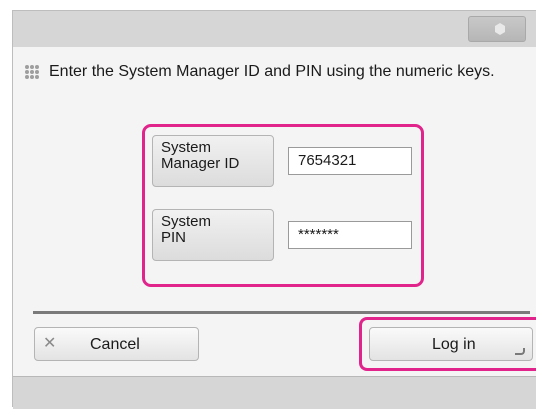 Image resolution: width=536 pixels, height=409 pixels. Describe the element at coordinates (50, 343) in the screenshot. I see `close-icon: ✕` at that location.